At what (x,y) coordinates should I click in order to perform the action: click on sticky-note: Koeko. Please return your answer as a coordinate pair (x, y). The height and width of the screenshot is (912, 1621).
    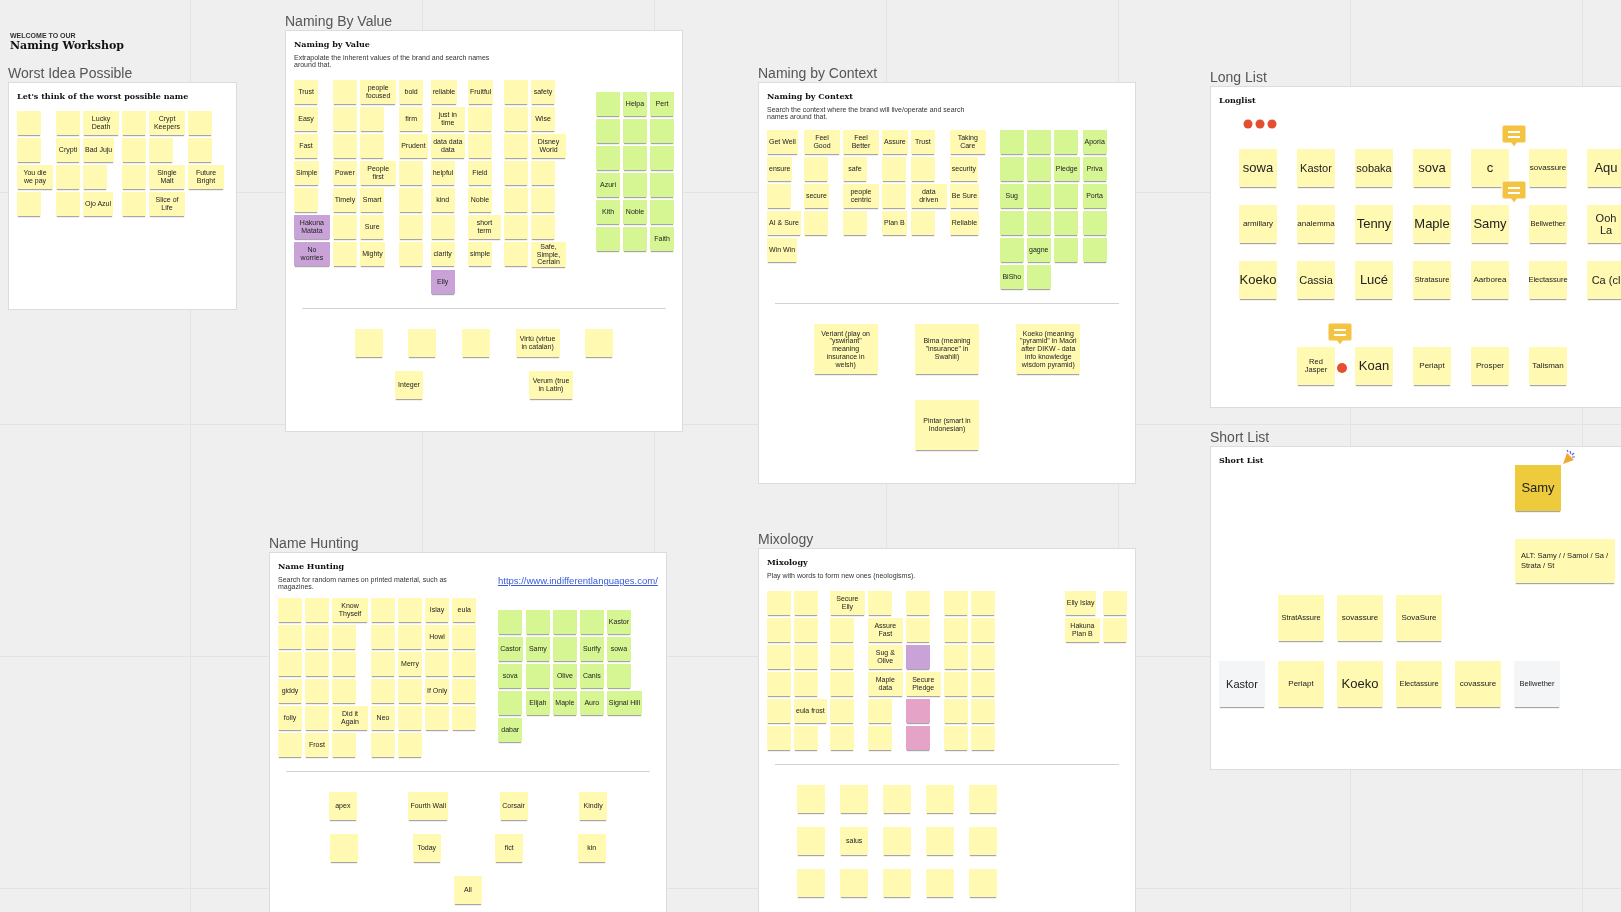
    Looking at the image, I should click on (1258, 280).